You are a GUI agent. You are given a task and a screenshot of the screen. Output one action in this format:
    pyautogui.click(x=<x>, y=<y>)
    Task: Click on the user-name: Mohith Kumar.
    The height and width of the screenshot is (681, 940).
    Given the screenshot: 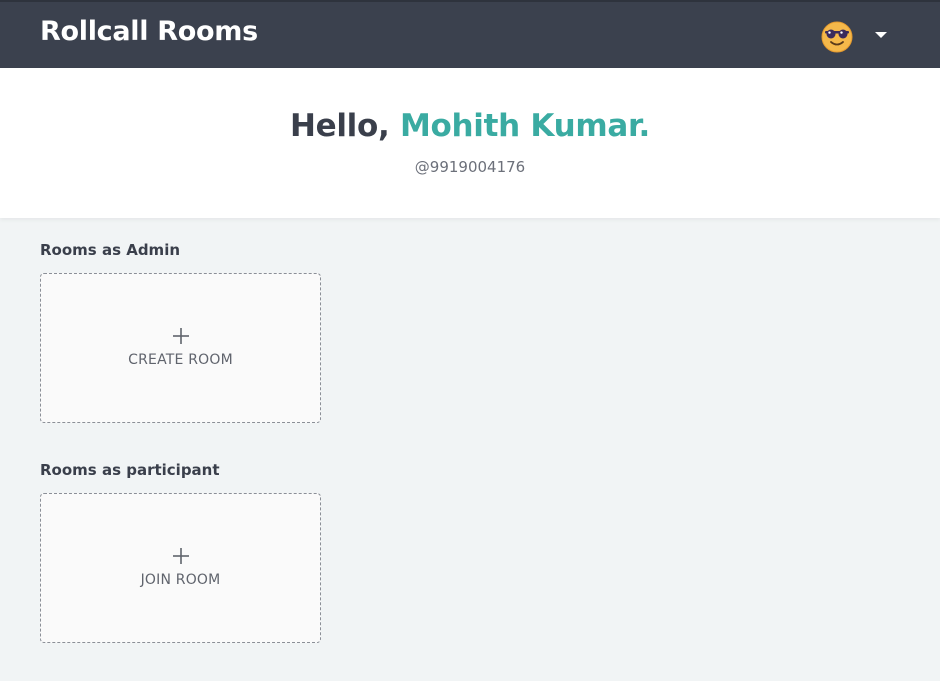 What is the action you would take?
    pyautogui.click(x=525, y=126)
    